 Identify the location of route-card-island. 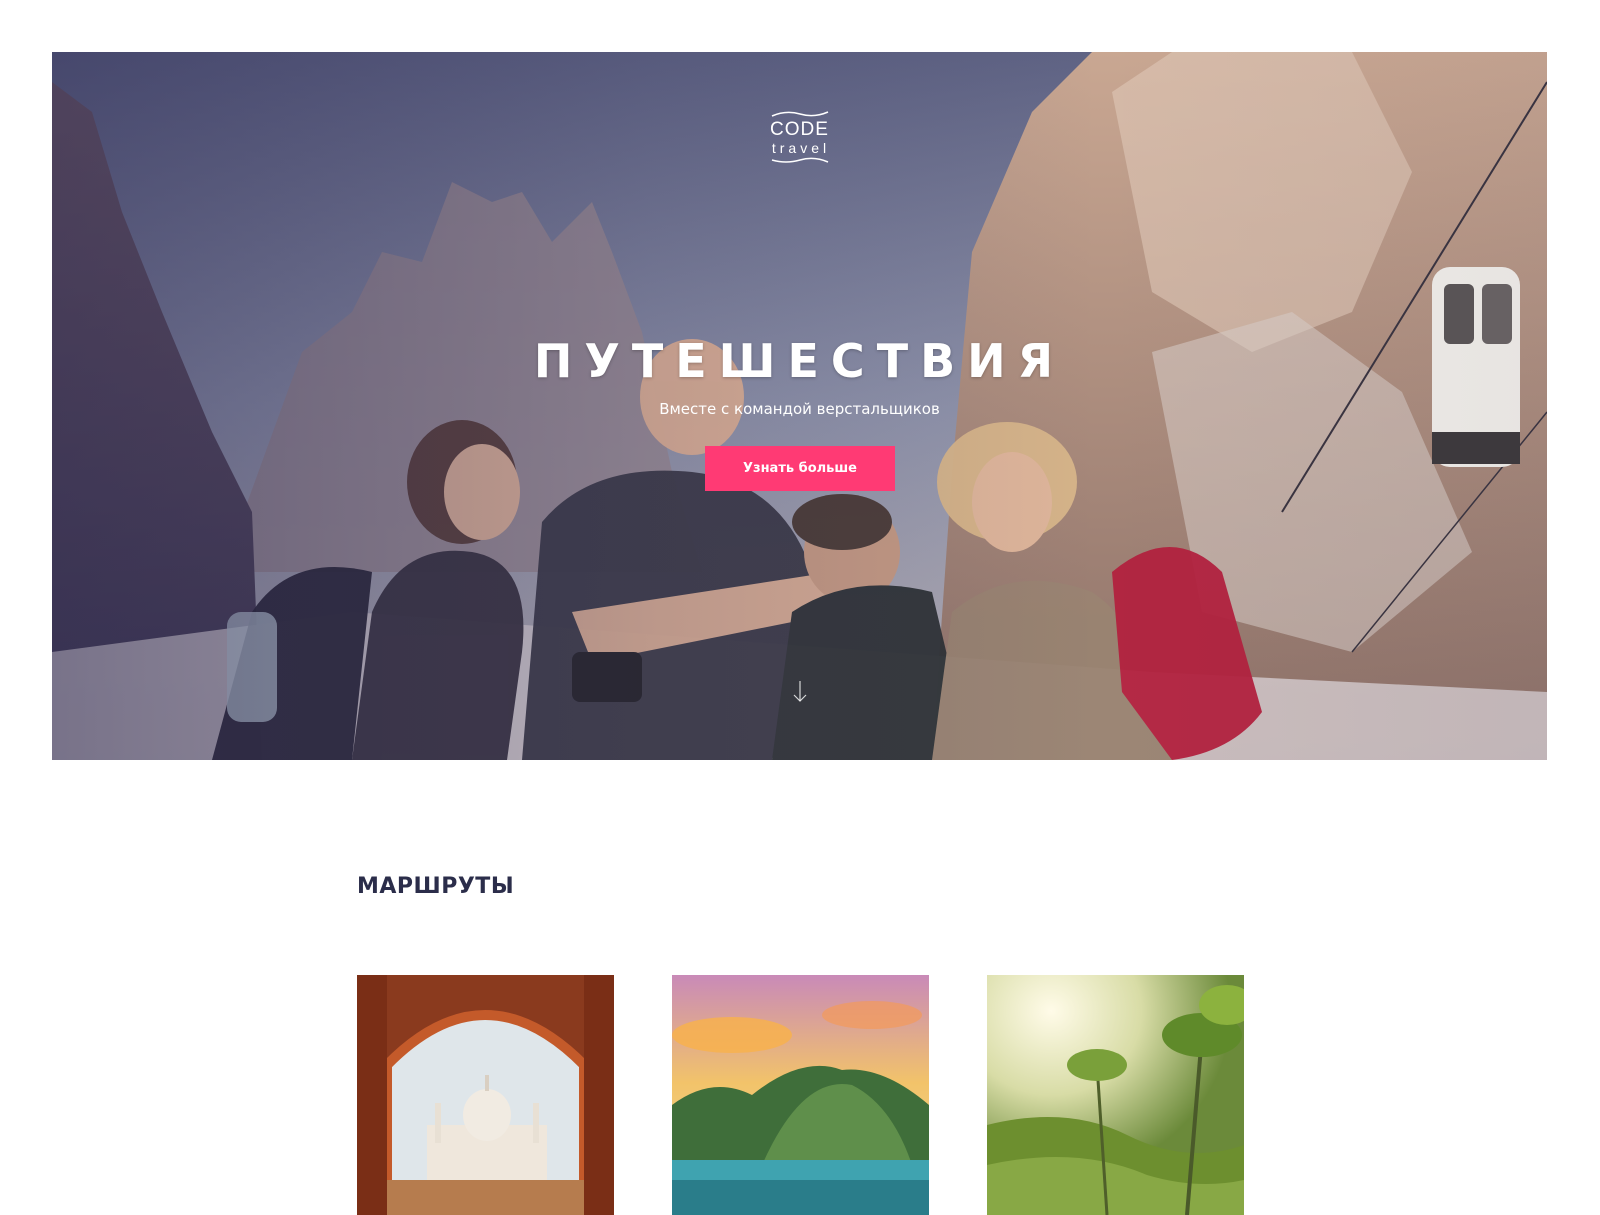
(800, 1095).